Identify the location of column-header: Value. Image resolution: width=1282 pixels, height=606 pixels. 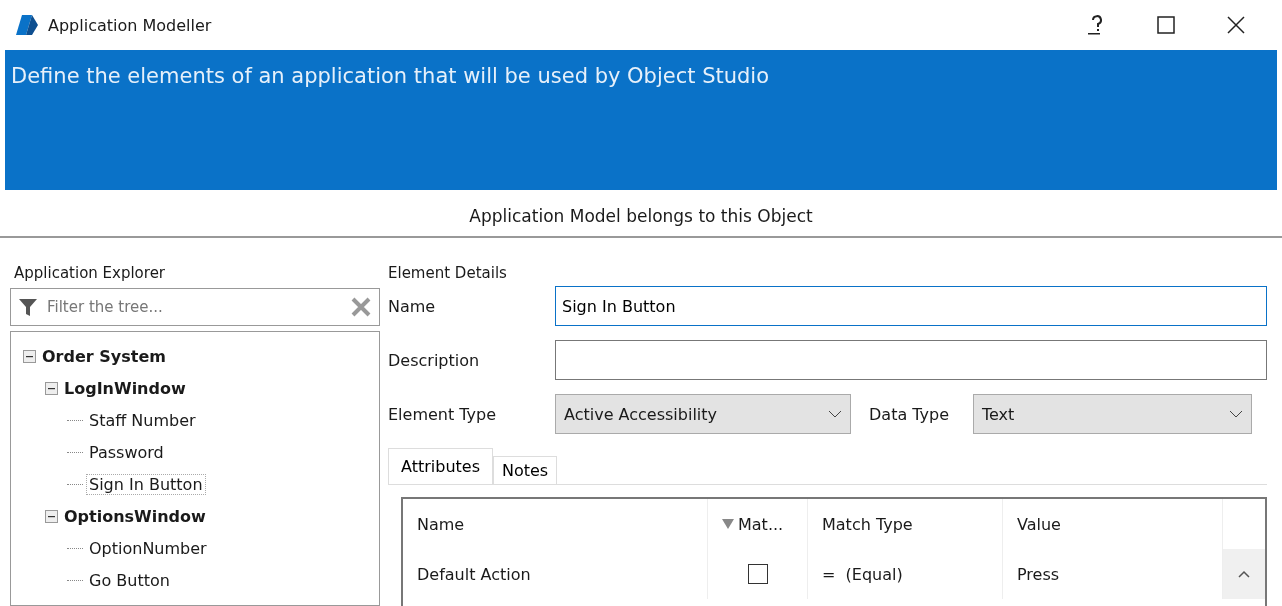
(1113, 524).